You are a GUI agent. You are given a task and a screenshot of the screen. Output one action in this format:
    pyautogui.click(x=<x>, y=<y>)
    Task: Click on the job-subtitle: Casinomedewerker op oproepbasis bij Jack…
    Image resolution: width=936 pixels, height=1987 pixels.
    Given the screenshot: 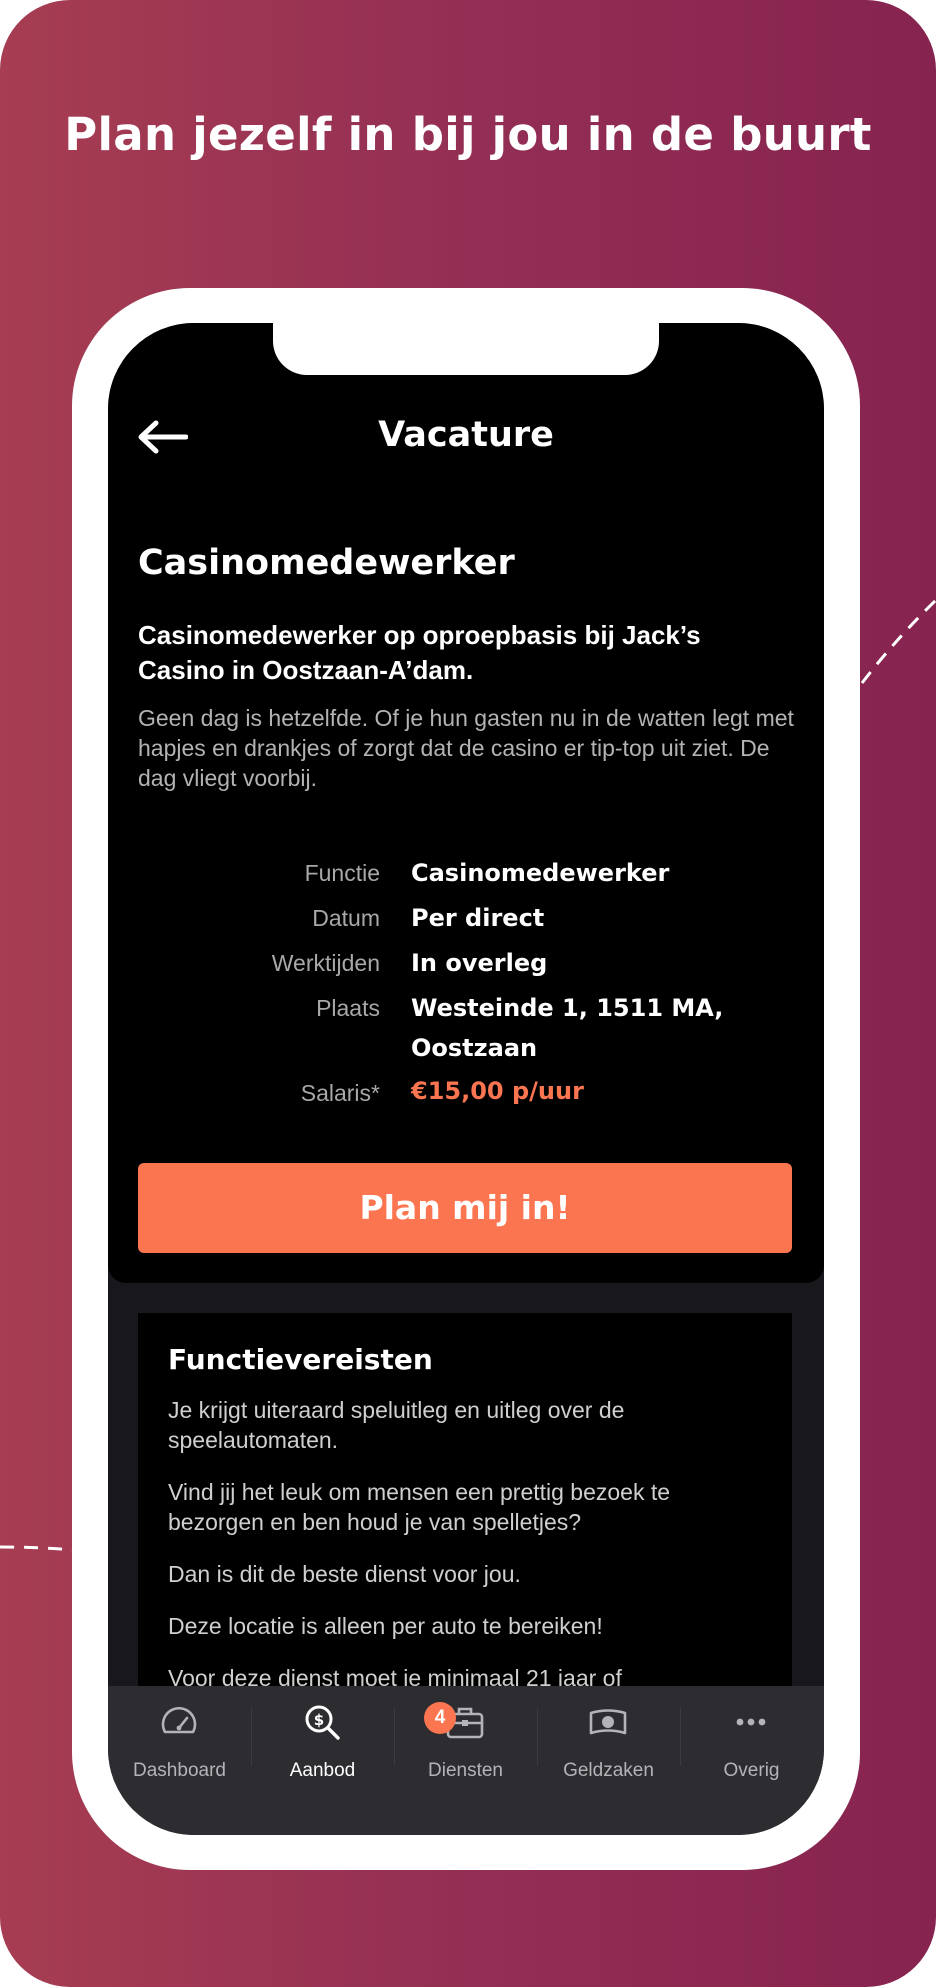 What is the action you would take?
    pyautogui.click(x=419, y=652)
    